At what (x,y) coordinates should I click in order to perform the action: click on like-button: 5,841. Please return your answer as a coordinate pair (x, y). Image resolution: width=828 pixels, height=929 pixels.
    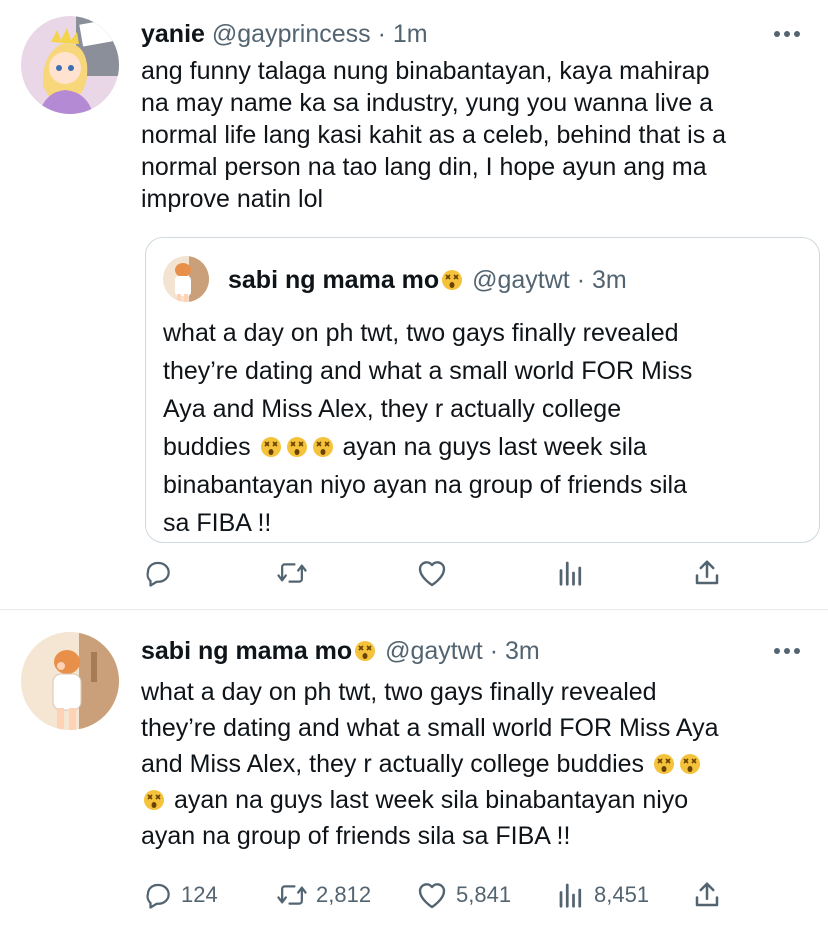
    Looking at the image, I should click on (463, 895).